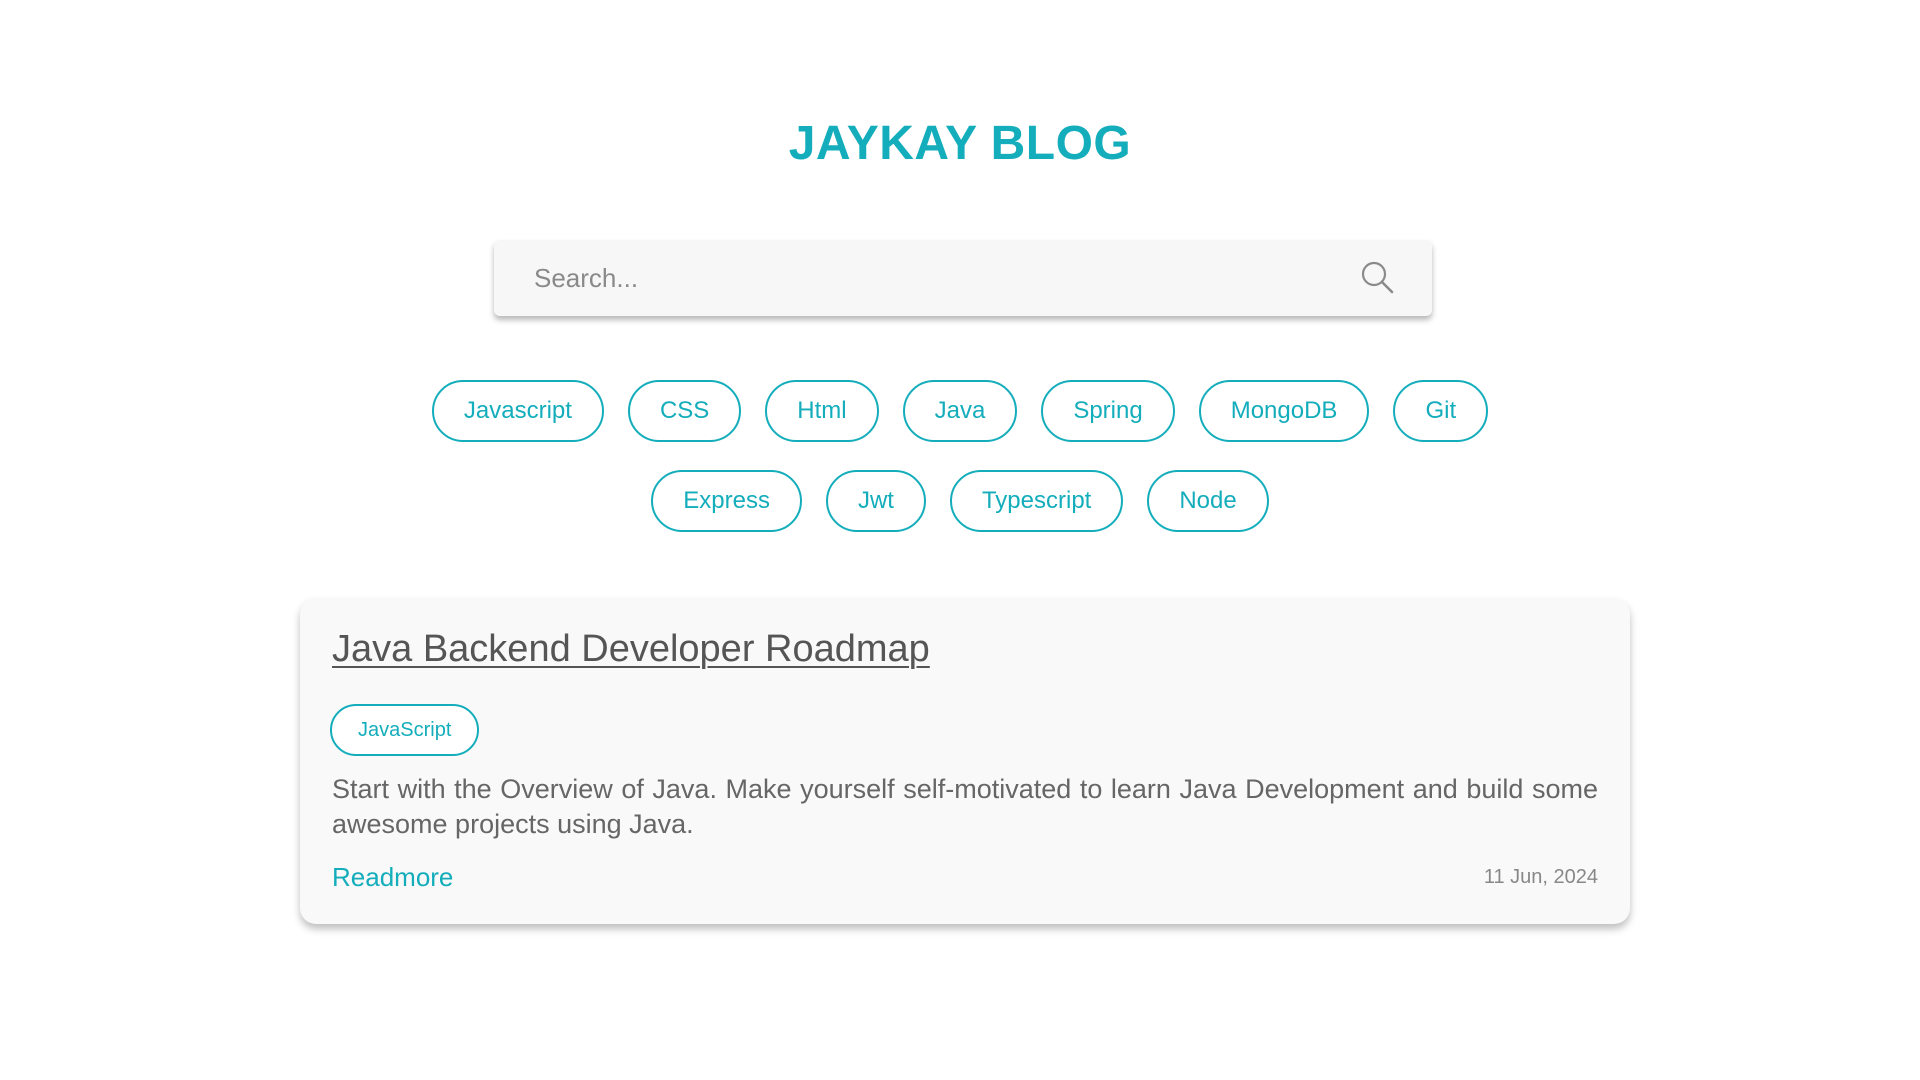  What do you see at coordinates (631, 649) in the screenshot?
I see `post-title-link: Java Backend Developer Roadmap` at bounding box center [631, 649].